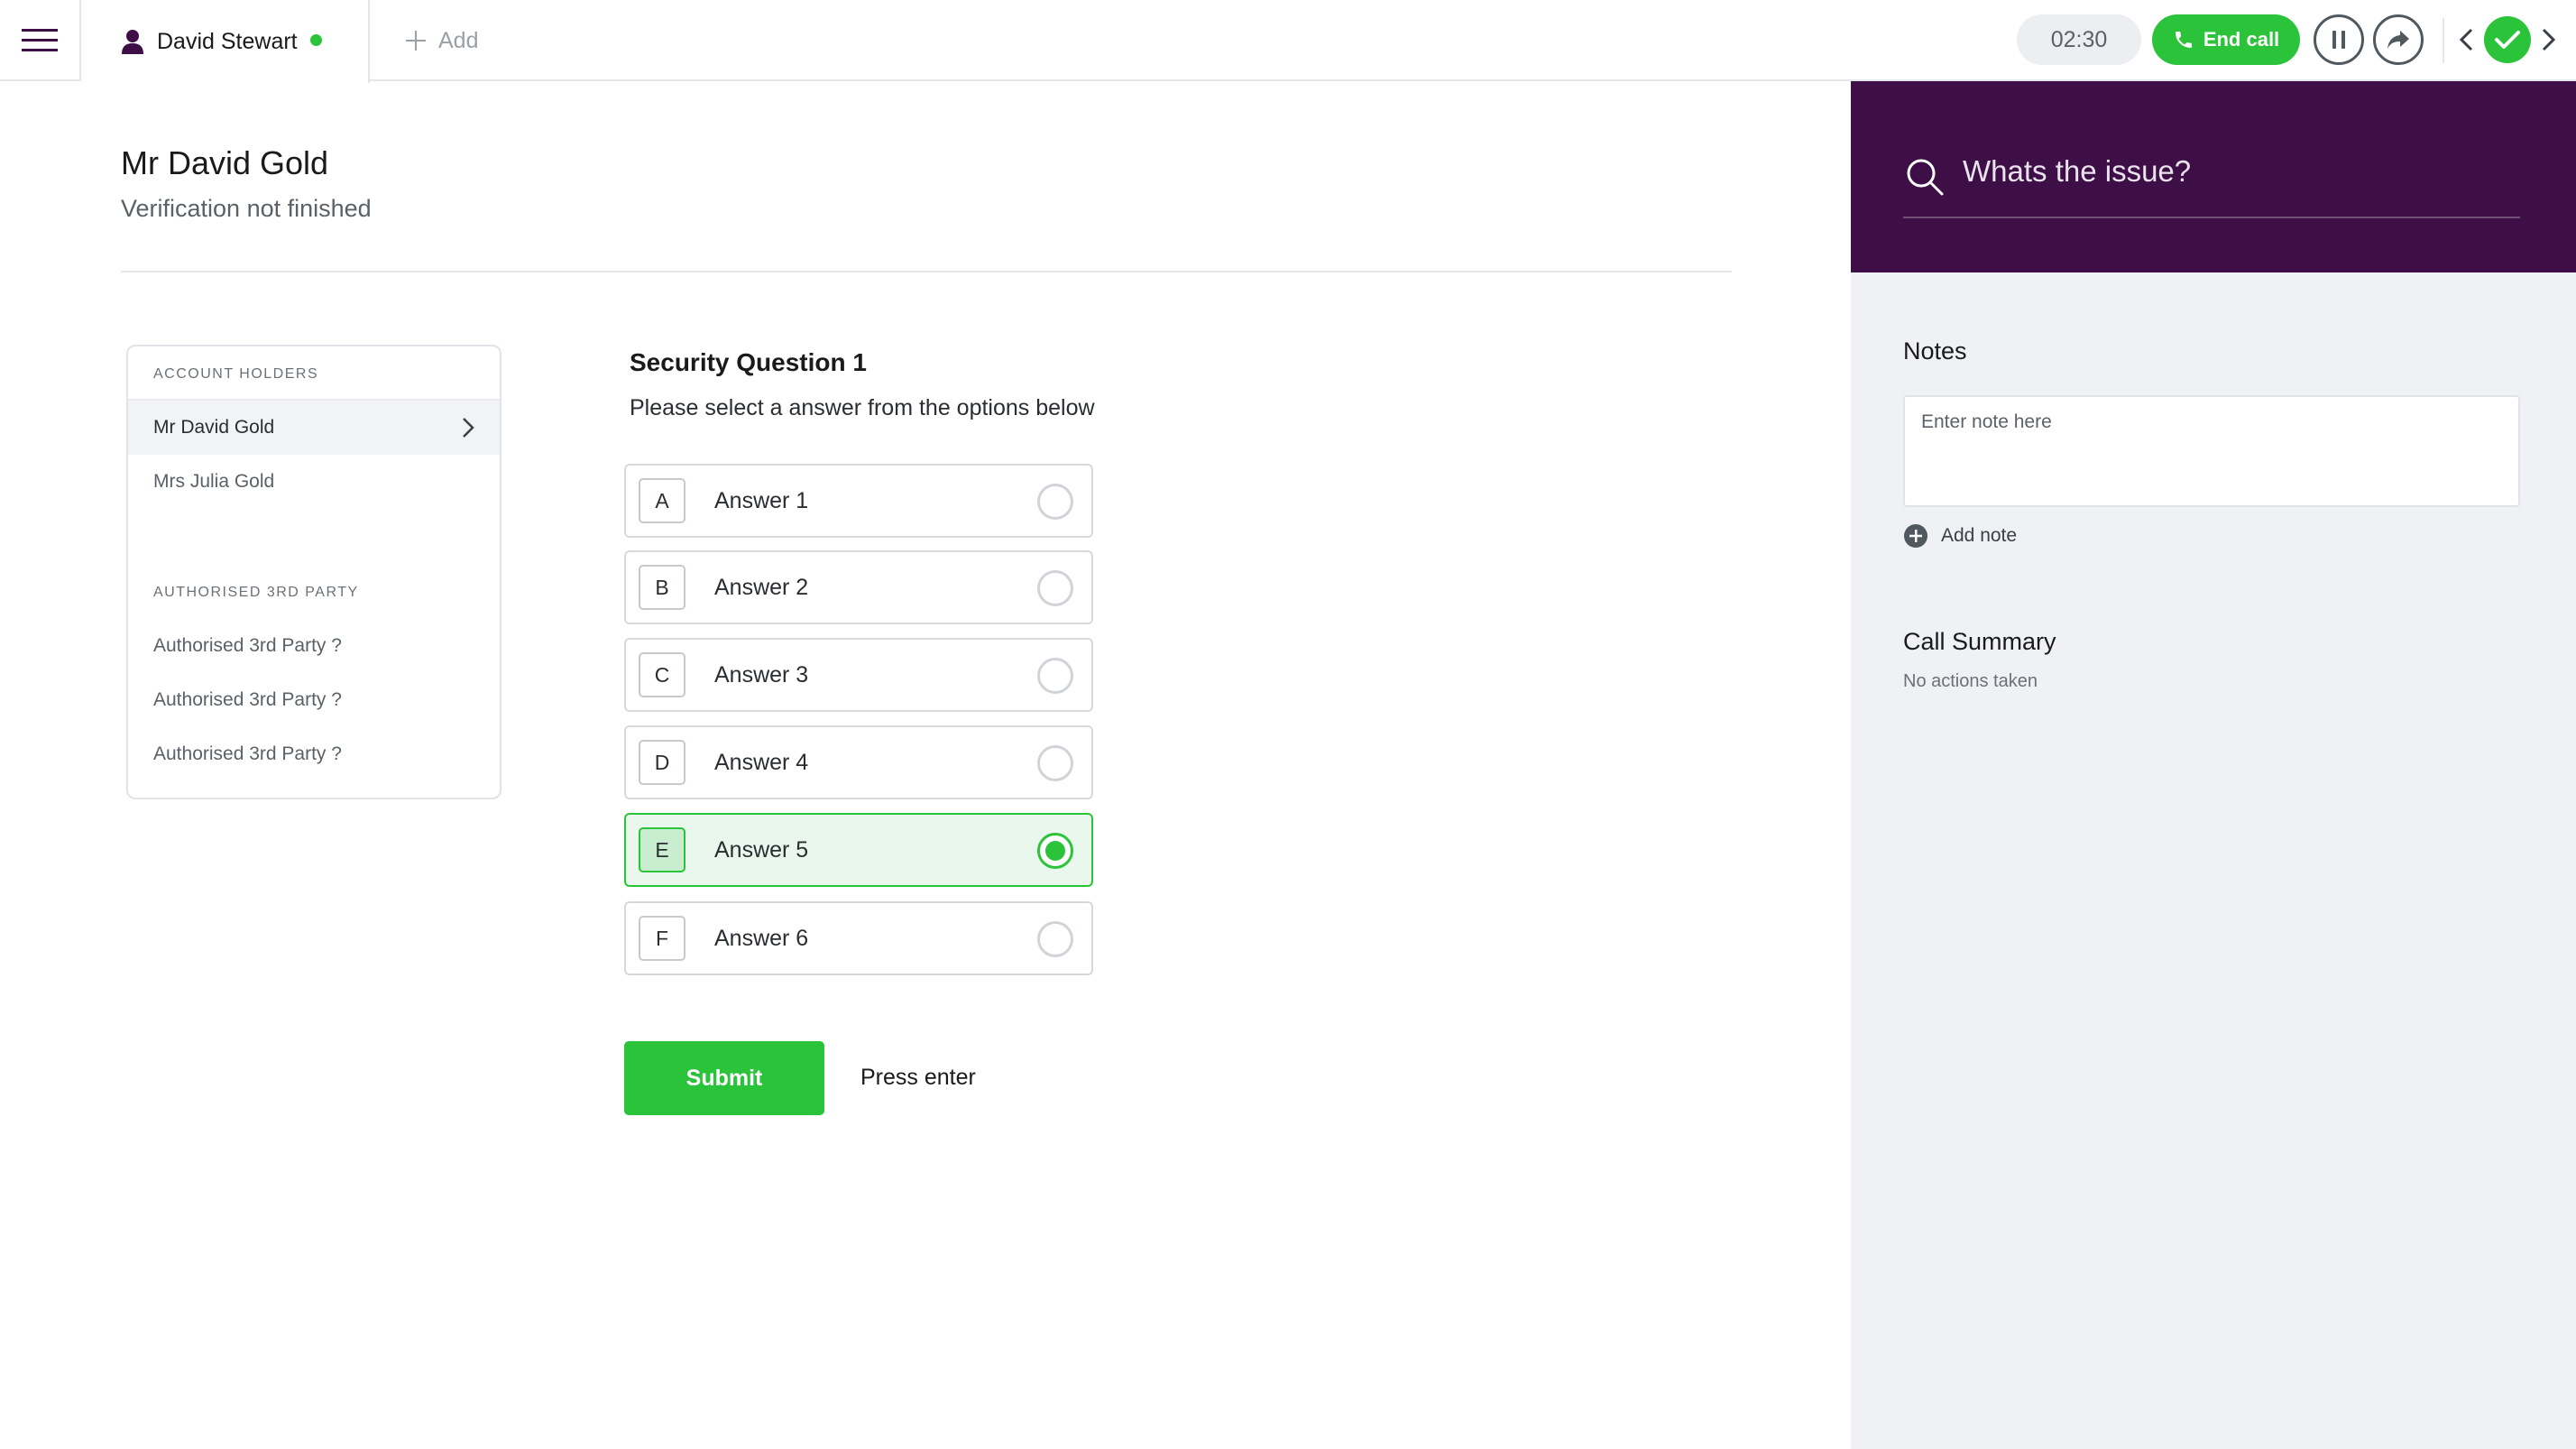 The image size is (2576, 1449). Describe the element at coordinates (662, 939) in the screenshot. I see `answer-letter: F` at that location.